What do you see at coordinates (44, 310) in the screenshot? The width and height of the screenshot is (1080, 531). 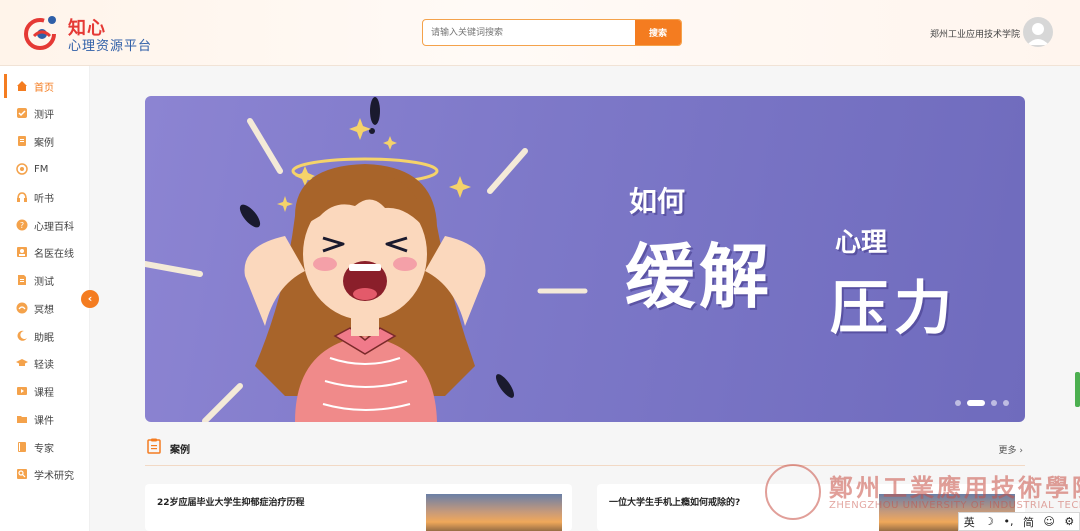 I see `sidebar-item-label: 冥想` at bounding box center [44, 310].